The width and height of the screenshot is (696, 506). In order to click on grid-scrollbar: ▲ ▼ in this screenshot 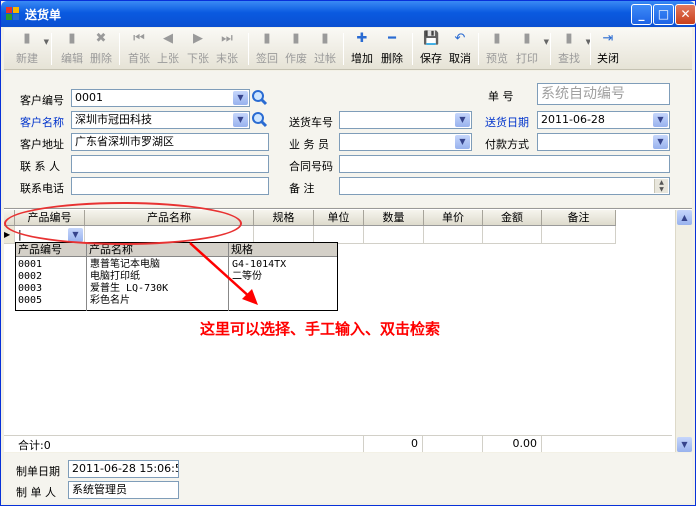, I will do `click(683, 331)`.